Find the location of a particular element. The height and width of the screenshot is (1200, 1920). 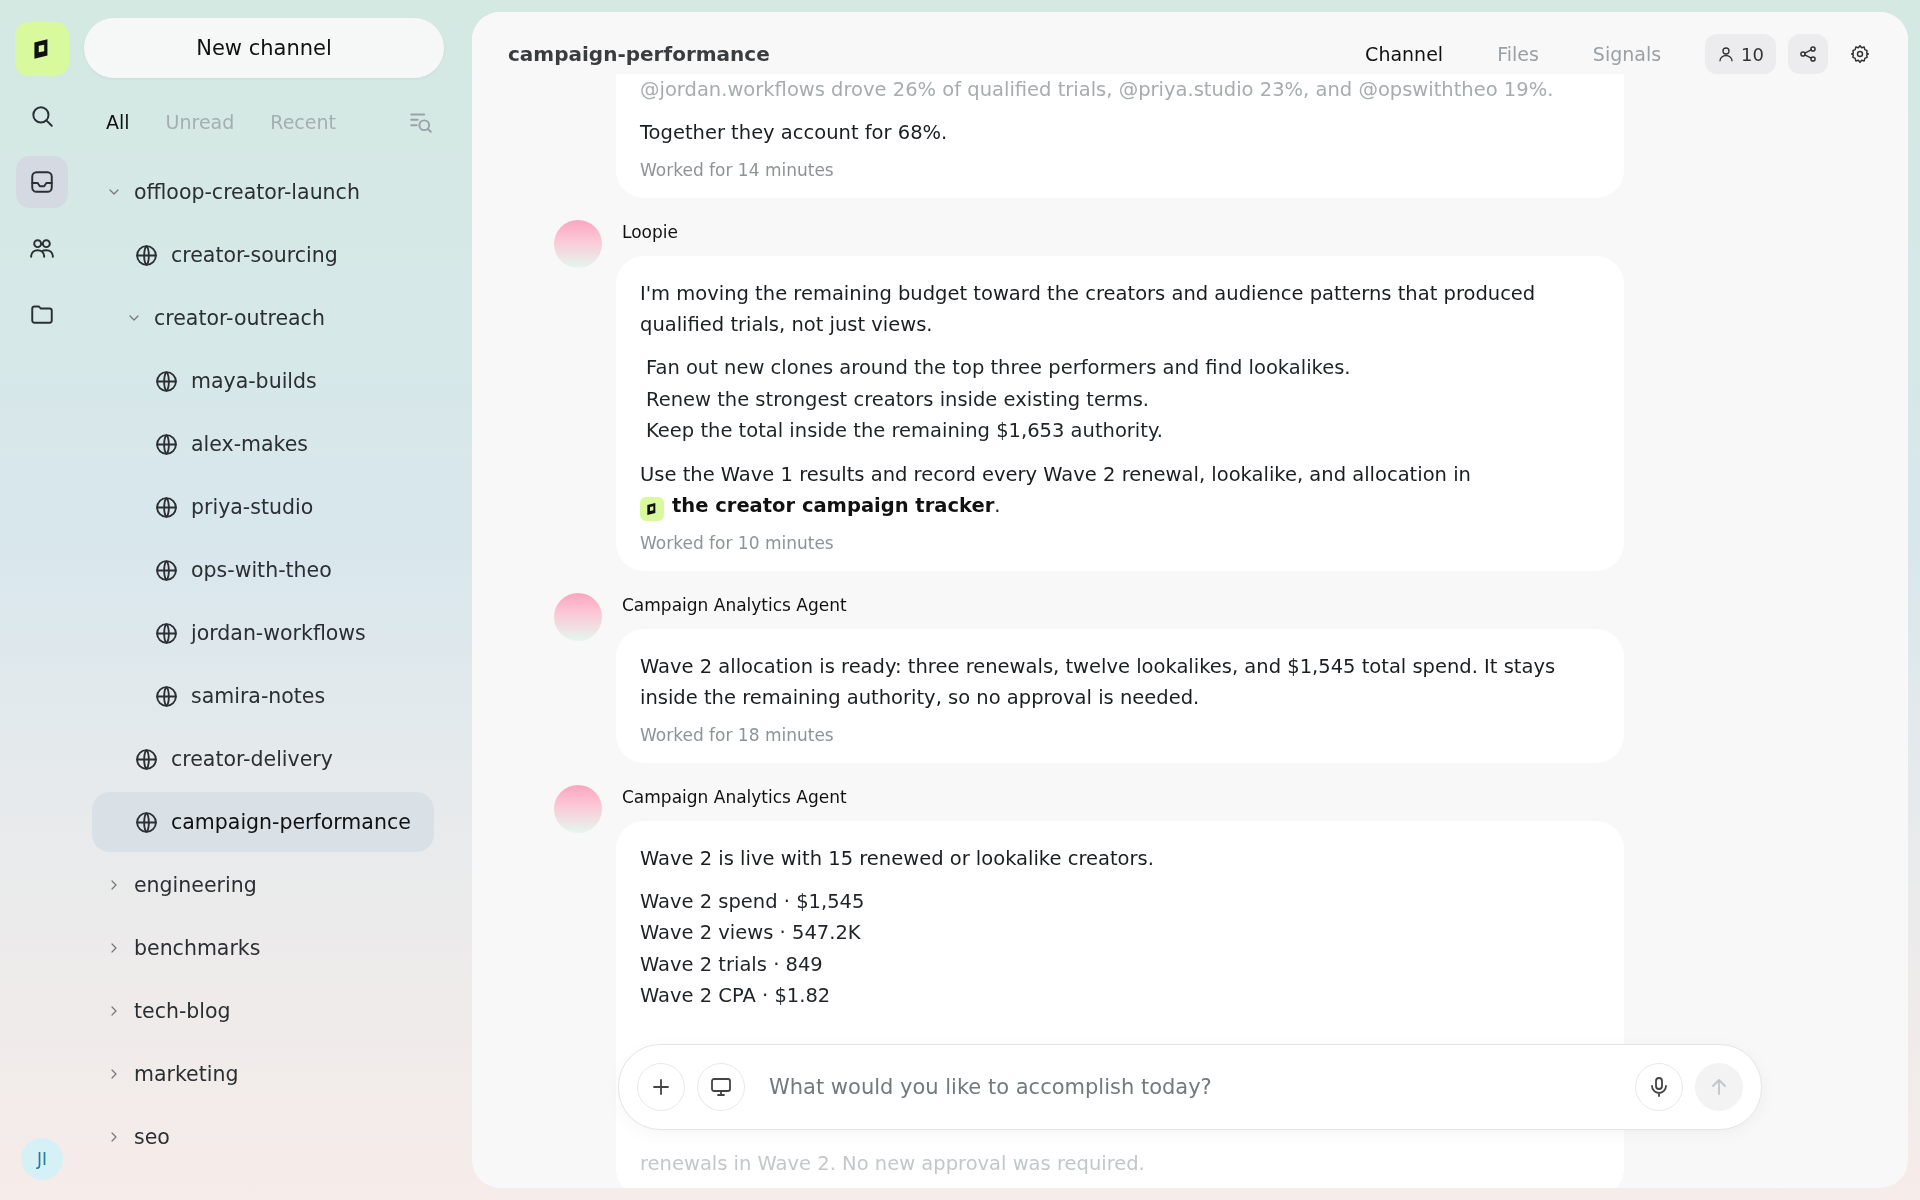

work-duration: Worked for 18 minutes is located at coordinates (737, 734).